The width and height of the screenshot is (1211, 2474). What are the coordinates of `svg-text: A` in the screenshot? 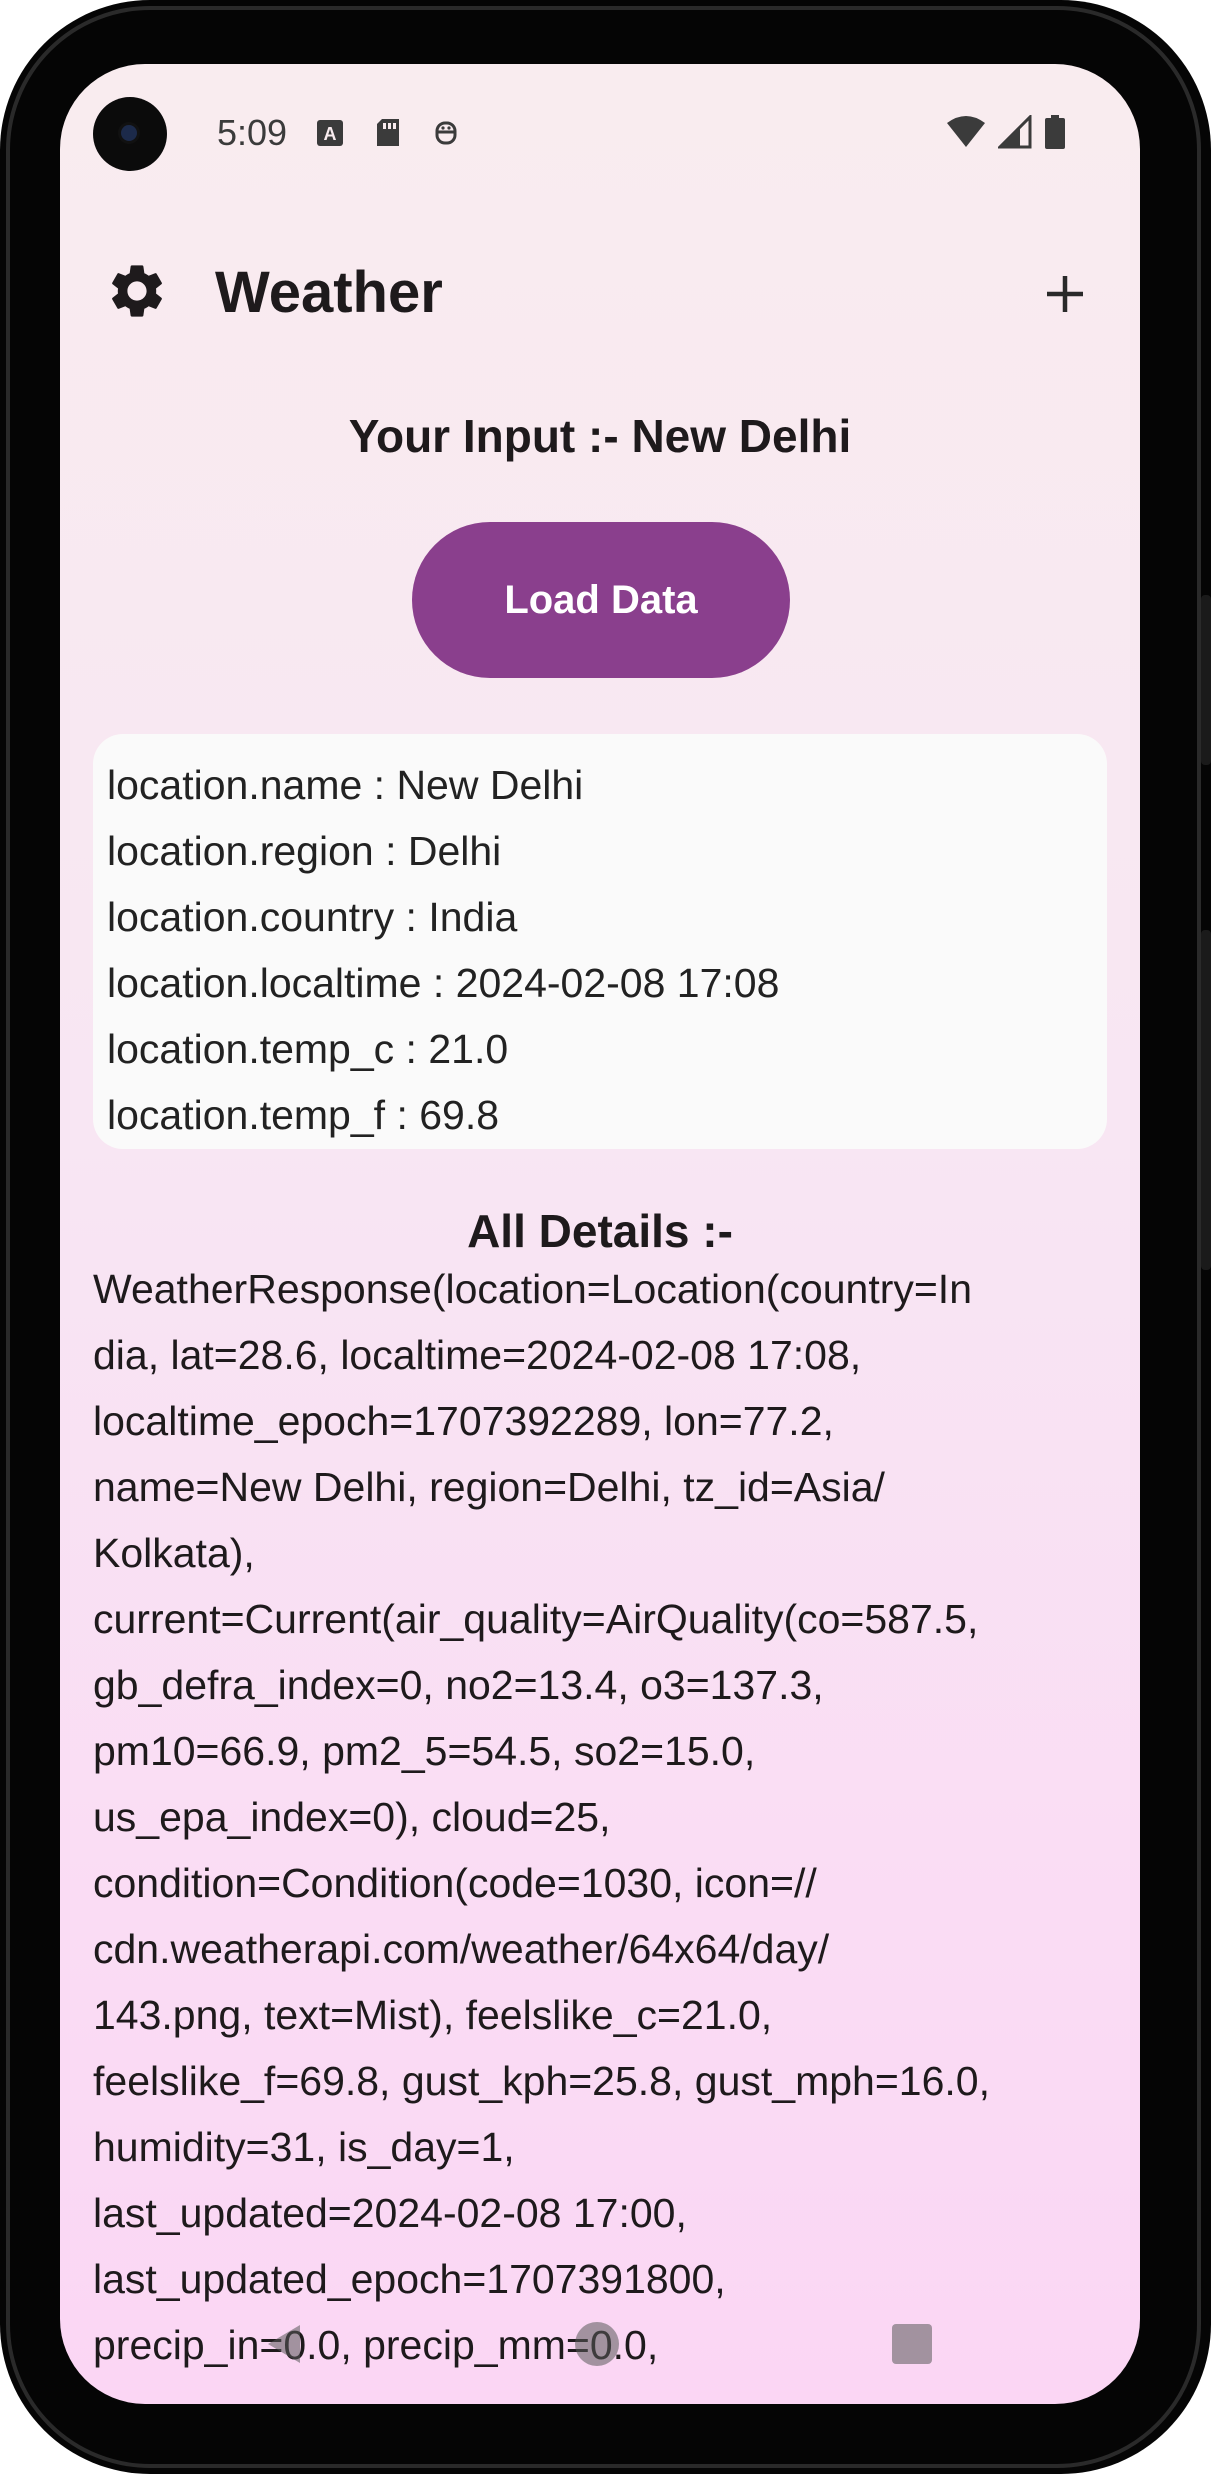 It's located at (330, 134).